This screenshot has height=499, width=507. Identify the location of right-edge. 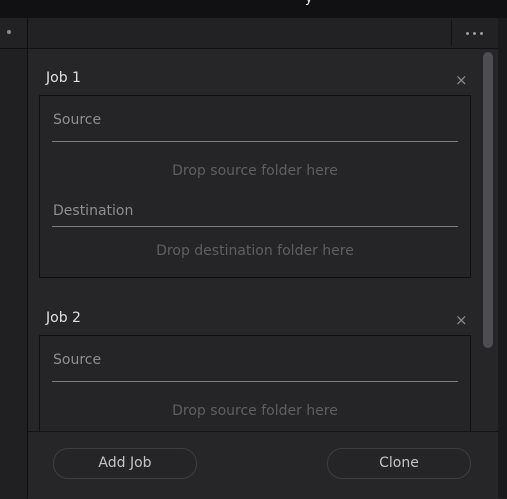
(502, 258).